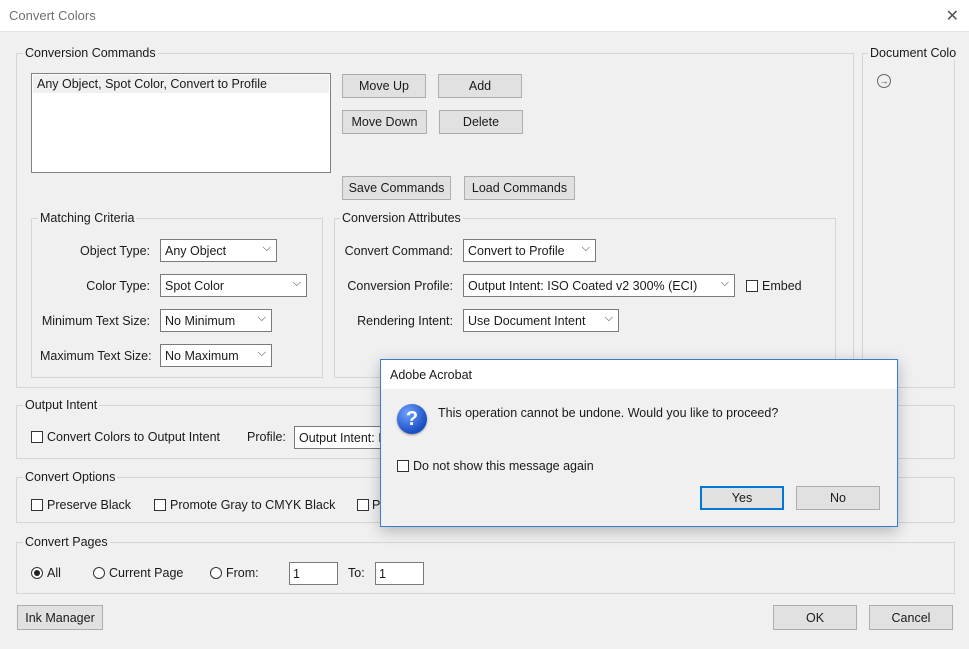 Image resolution: width=969 pixels, height=649 pixels. I want to click on convert-command-dropdown: Convert to Profile ⌵, so click(529, 250).